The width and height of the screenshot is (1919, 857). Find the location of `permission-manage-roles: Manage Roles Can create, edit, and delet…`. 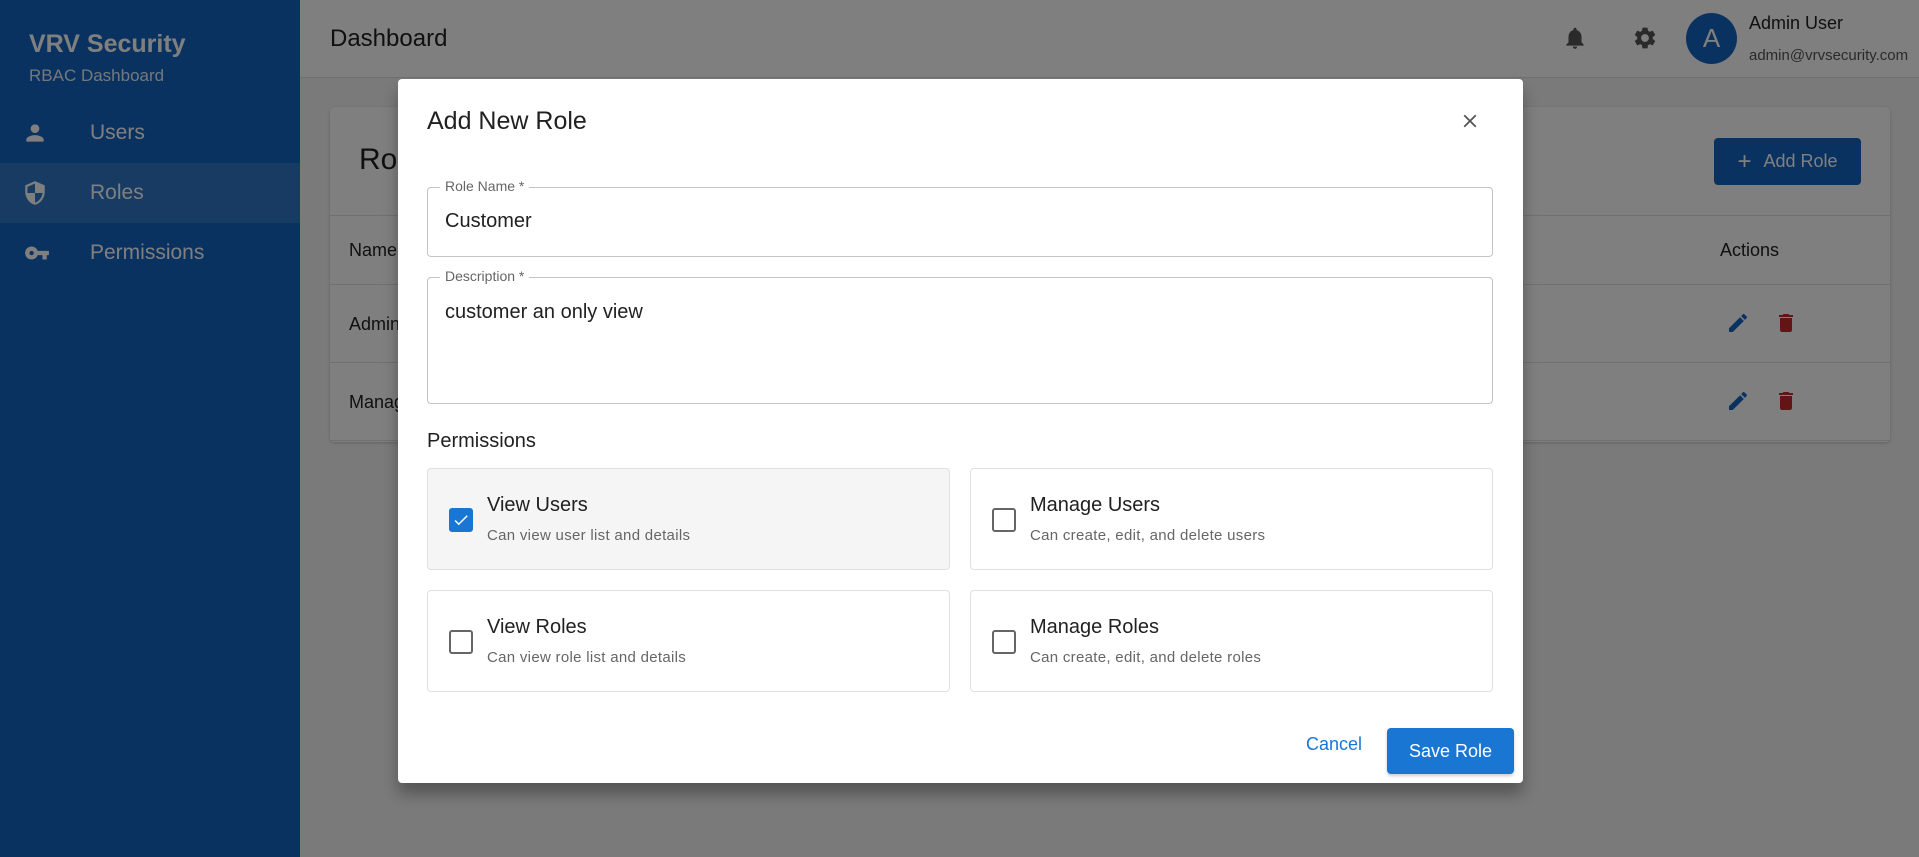

permission-manage-roles: Manage Roles Can create, edit, and delet… is located at coordinates (1231, 641).